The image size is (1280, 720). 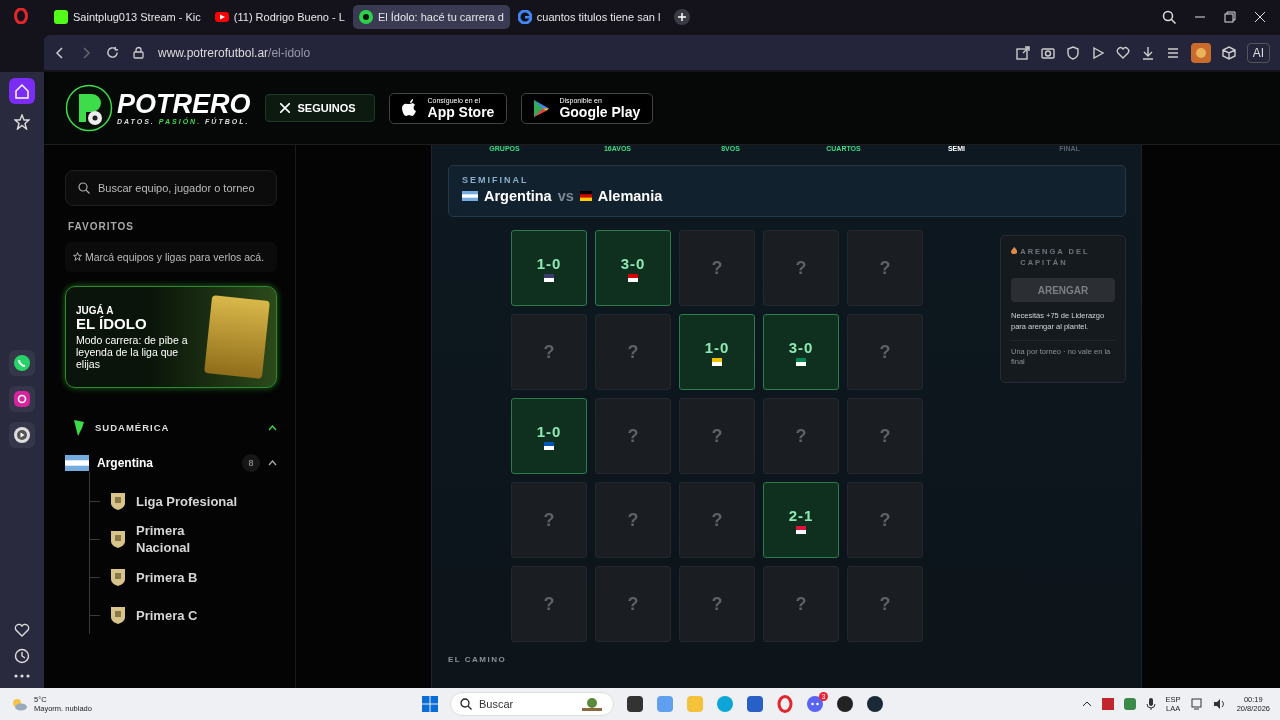 What do you see at coordinates (592, 704) in the screenshot?
I see `tree-icon` at bounding box center [592, 704].